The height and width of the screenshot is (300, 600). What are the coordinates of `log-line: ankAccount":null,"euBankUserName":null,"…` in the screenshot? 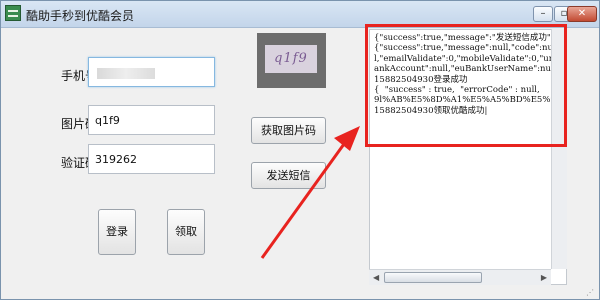 It's located at (470, 69).